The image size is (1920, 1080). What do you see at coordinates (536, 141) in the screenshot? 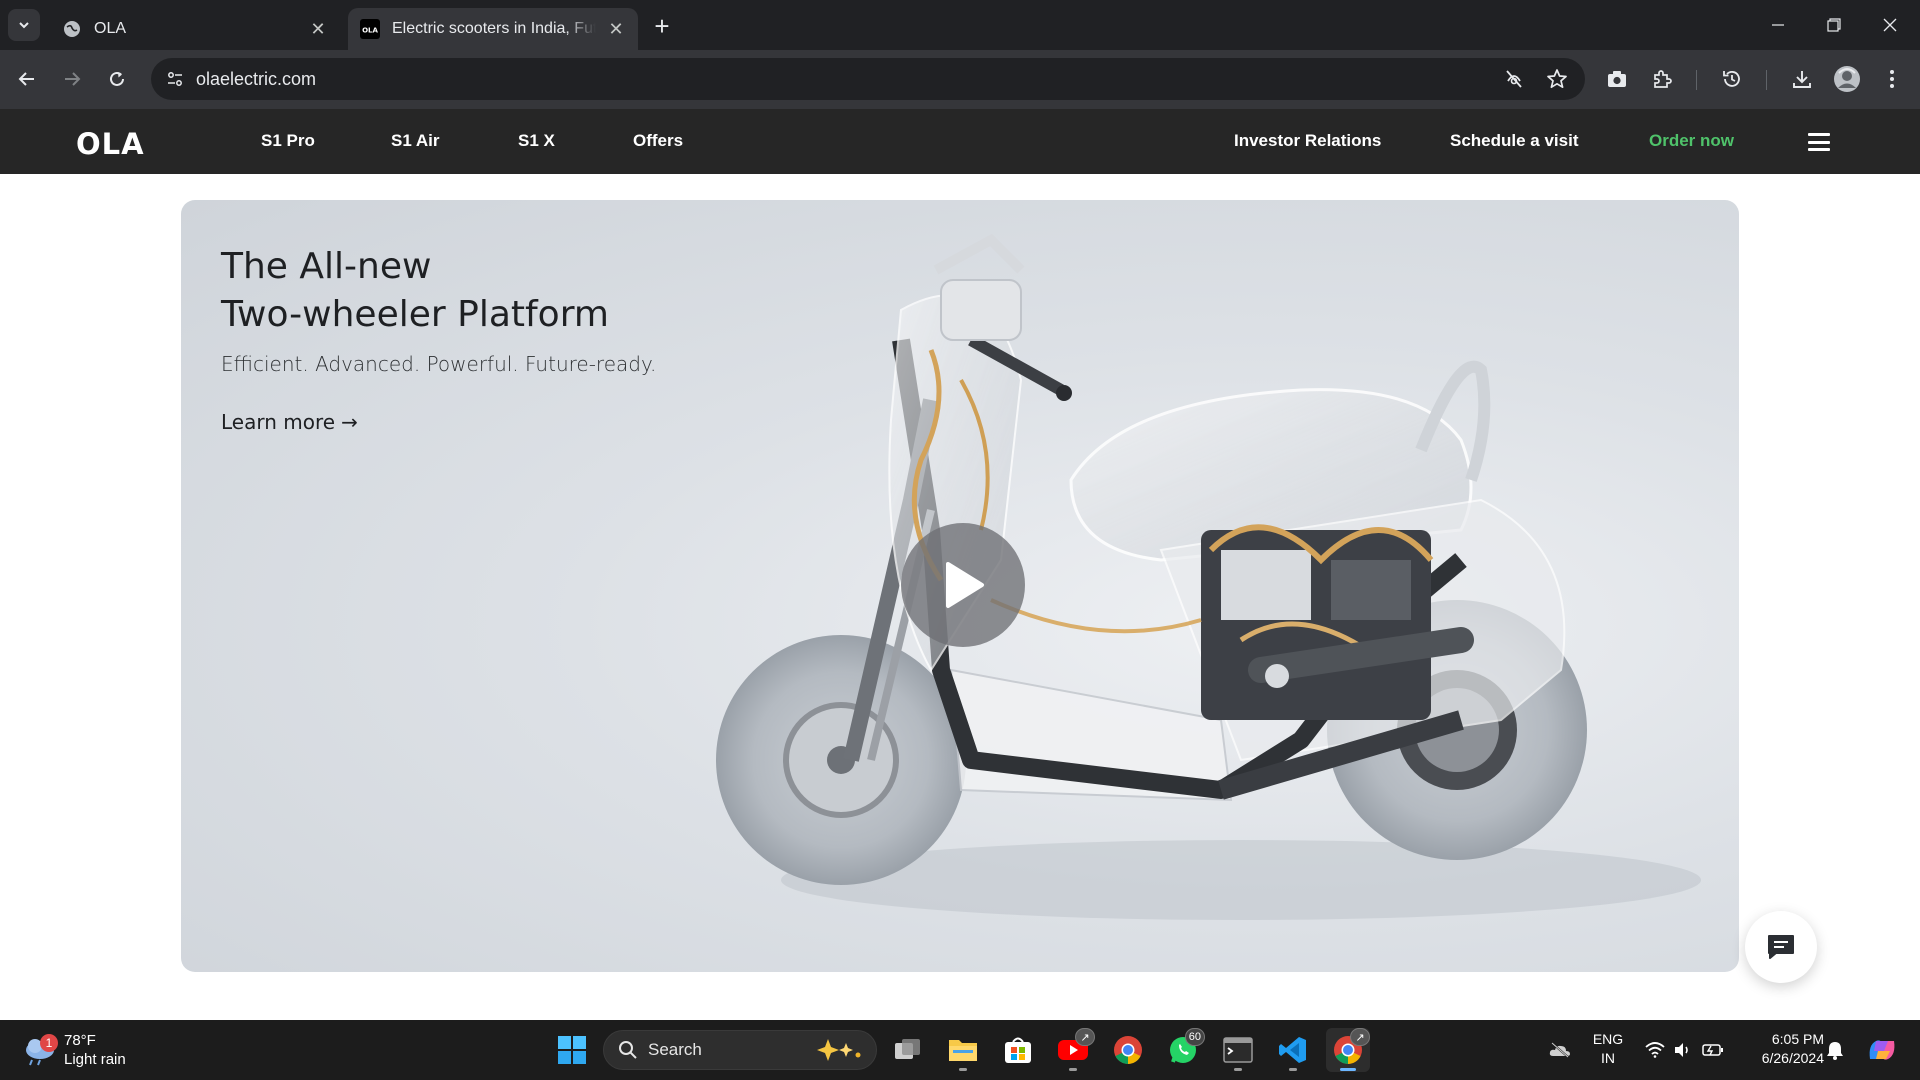
I see `nav-link-s1-x: S1 X` at bounding box center [536, 141].